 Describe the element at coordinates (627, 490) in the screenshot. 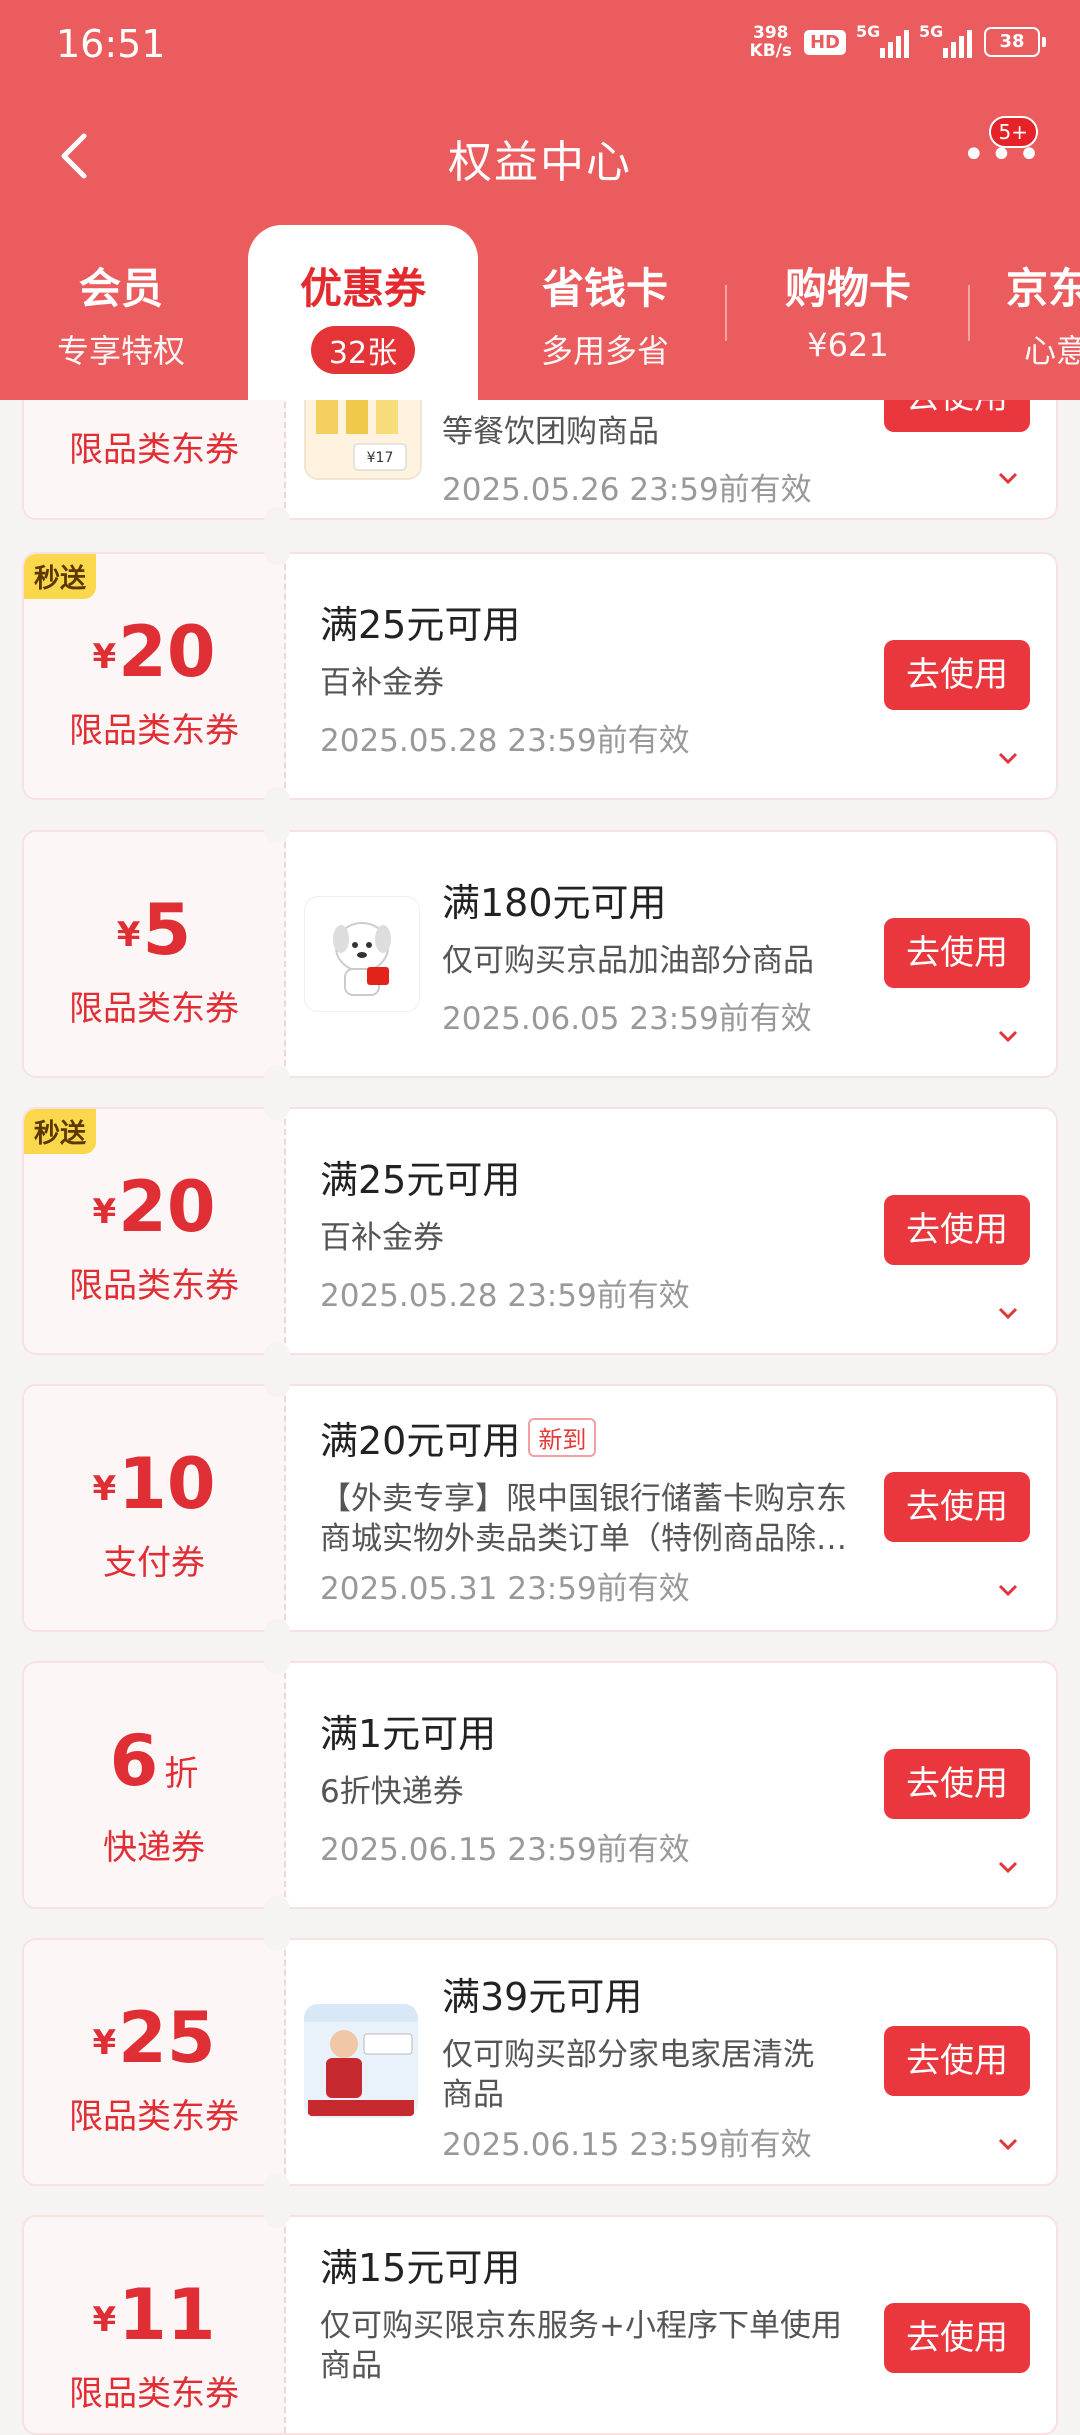

I see `coupon-expire: 2025.05.26 23:59前有效` at that location.